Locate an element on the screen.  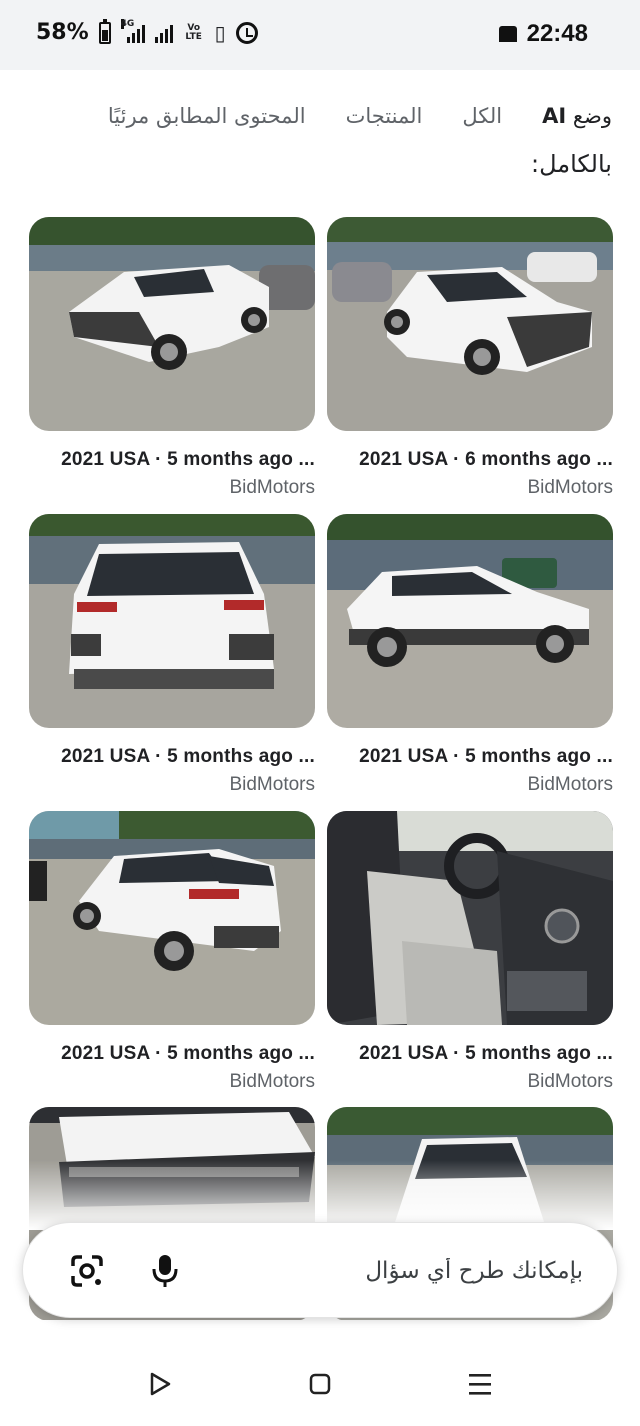
recents-lines-icon is located at coordinates (480, 1384).